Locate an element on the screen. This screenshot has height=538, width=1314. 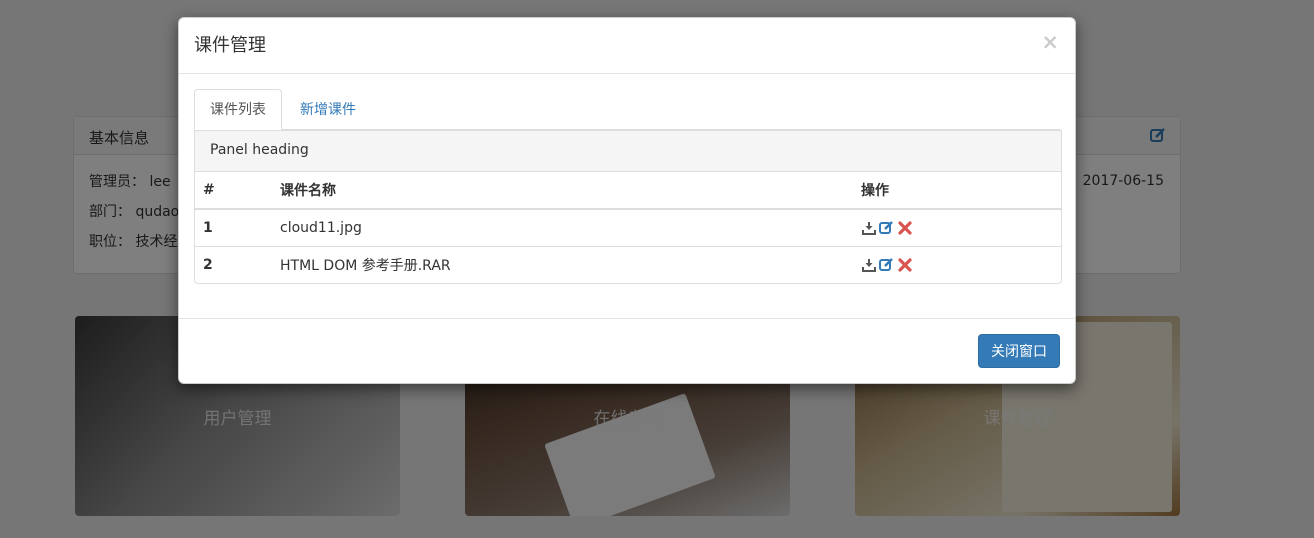
table-row: 1 cloud11.jpg is located at coordinates (628, 227).